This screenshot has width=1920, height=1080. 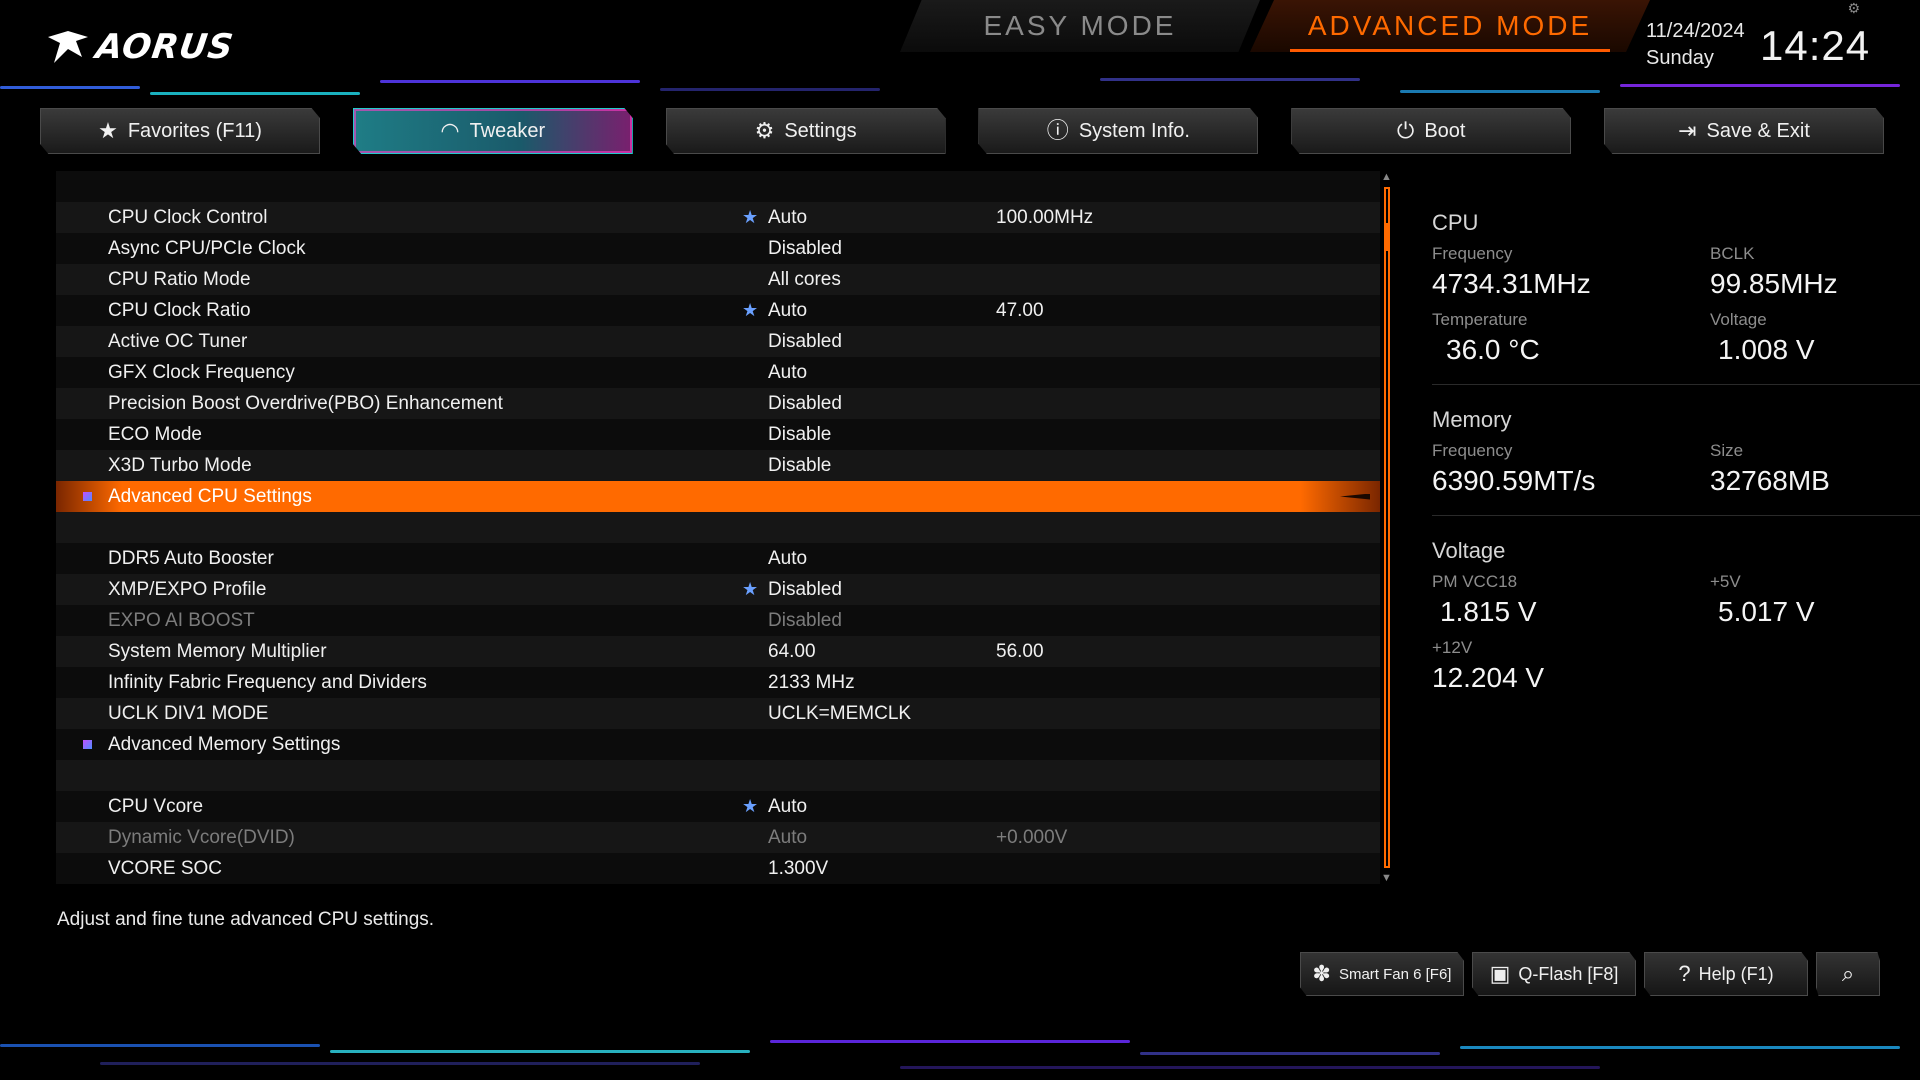 I want to click on tab-boot: ⏻ Boot, so click(x=1431, y=131).